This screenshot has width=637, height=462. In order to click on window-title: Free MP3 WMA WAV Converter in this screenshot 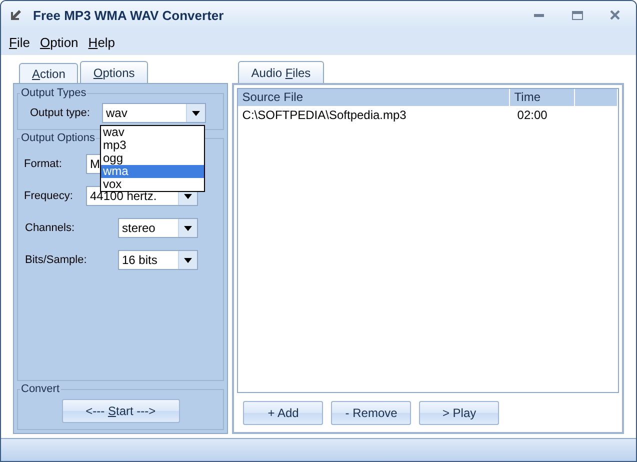, I will do `click(129, 15)`.